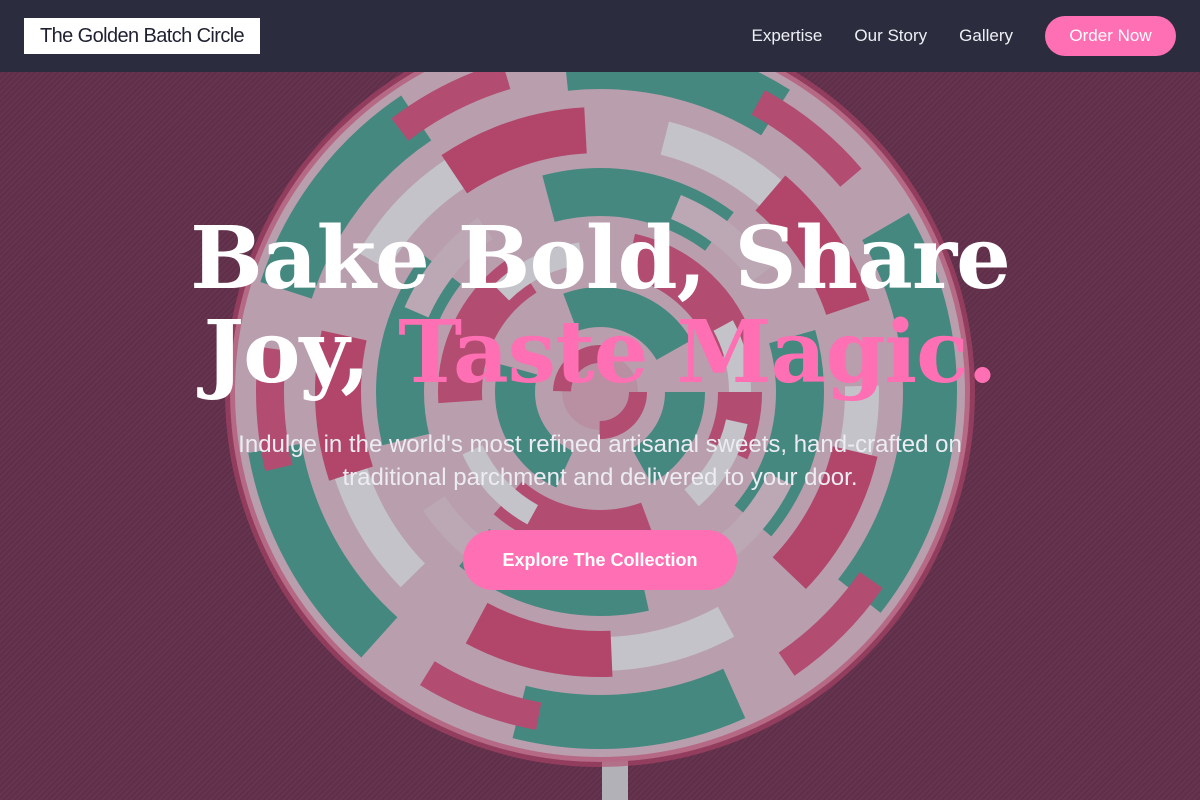  What do you see at coordinates (600, 560) in the screenshot?
I see `explore-collection-button: Explore The Collection` at bounding box center [600, 560].